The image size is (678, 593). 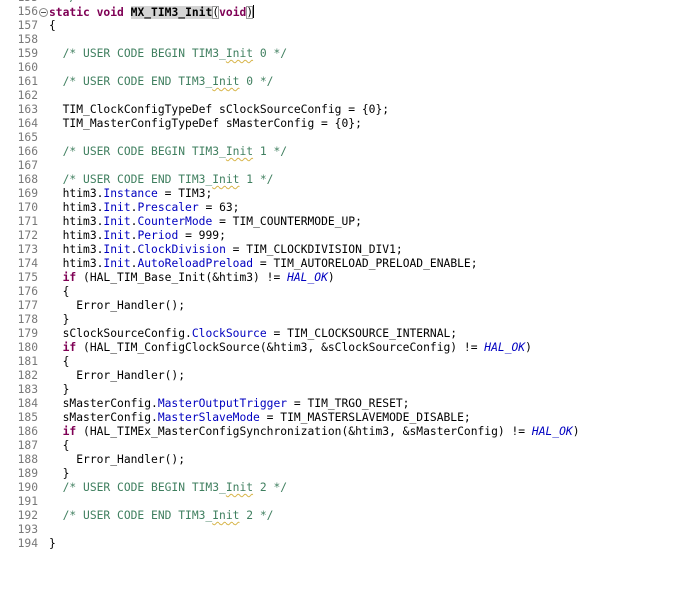 What do you see at coordinates (27, 249) in the screenshot?
I see `line-number: 173` at bounding box center [27, 249].